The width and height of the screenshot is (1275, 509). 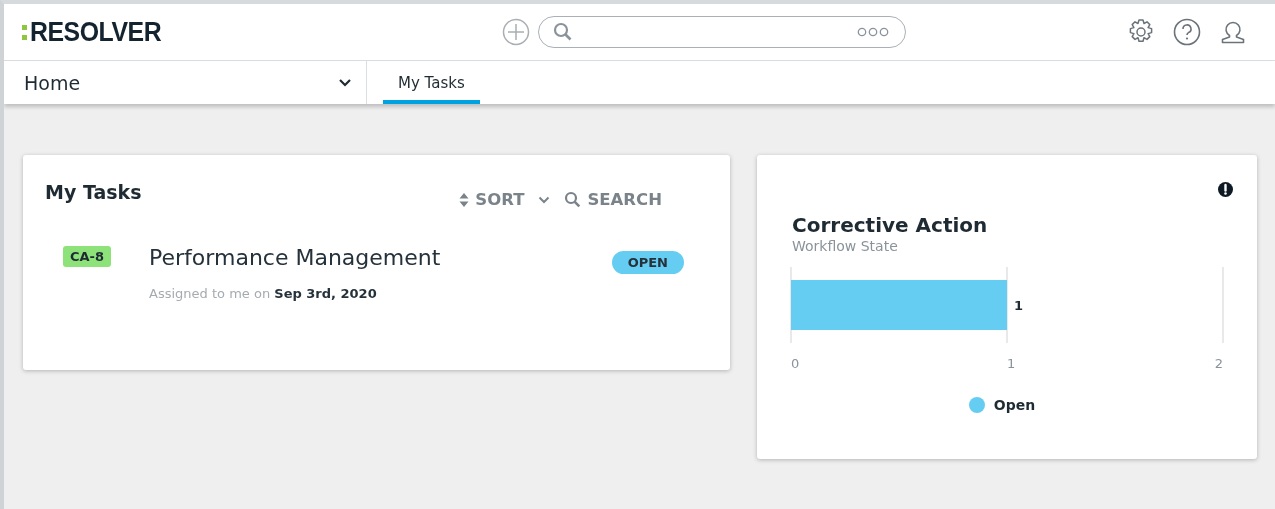 I want to click on search-button: SEARCH, so click(x=613, y=199).